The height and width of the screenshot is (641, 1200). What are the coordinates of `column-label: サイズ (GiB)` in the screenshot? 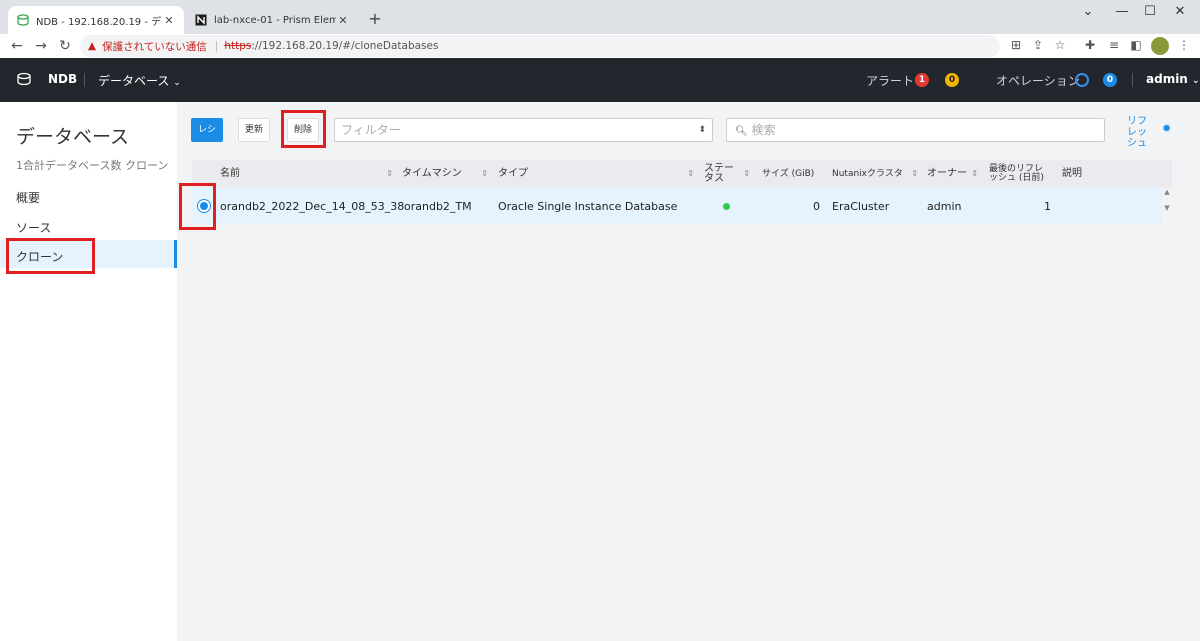 It's located at (788, 174).